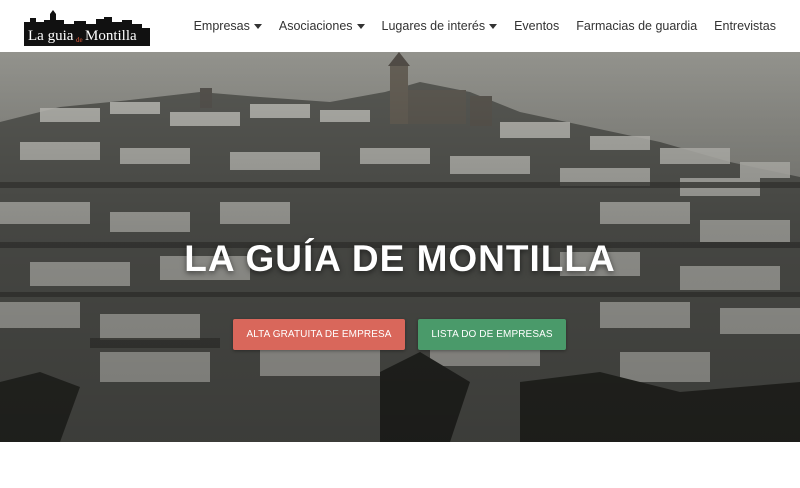 Image resolution: width=800 pixels, height=488 pixels. What do you see at coordinates (492, 334) in the screenshot?
I see `lista-empresas-button: LISTA DO DE EMPRESAS` at bounding box center [492, 334].